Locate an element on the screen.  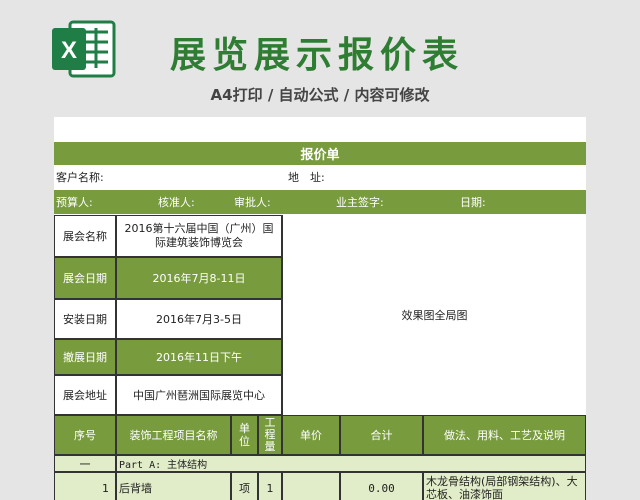
section-name: Part A: 主体结构 is located at coordinates (351, 463).